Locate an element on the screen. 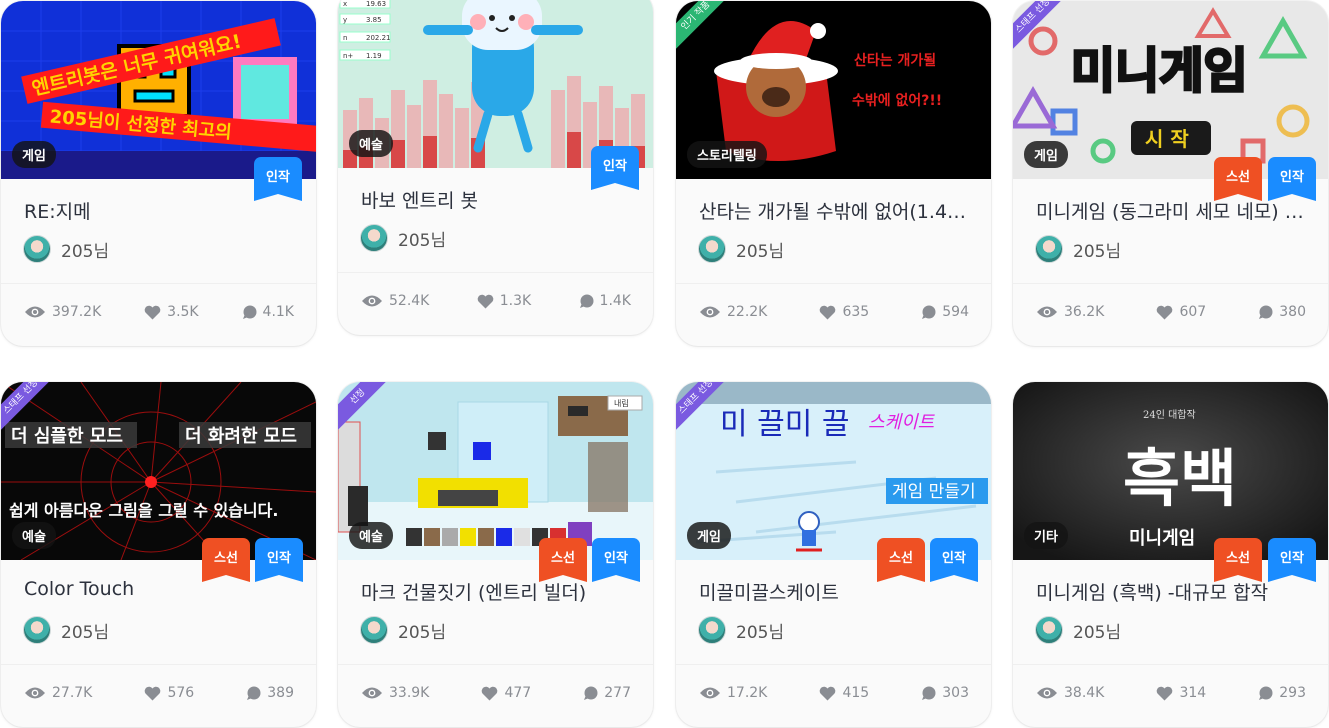  thumb-text: 쉽게 아름다운 그림을 그릴 수 있습니다. is located at coordinates (143, 510).